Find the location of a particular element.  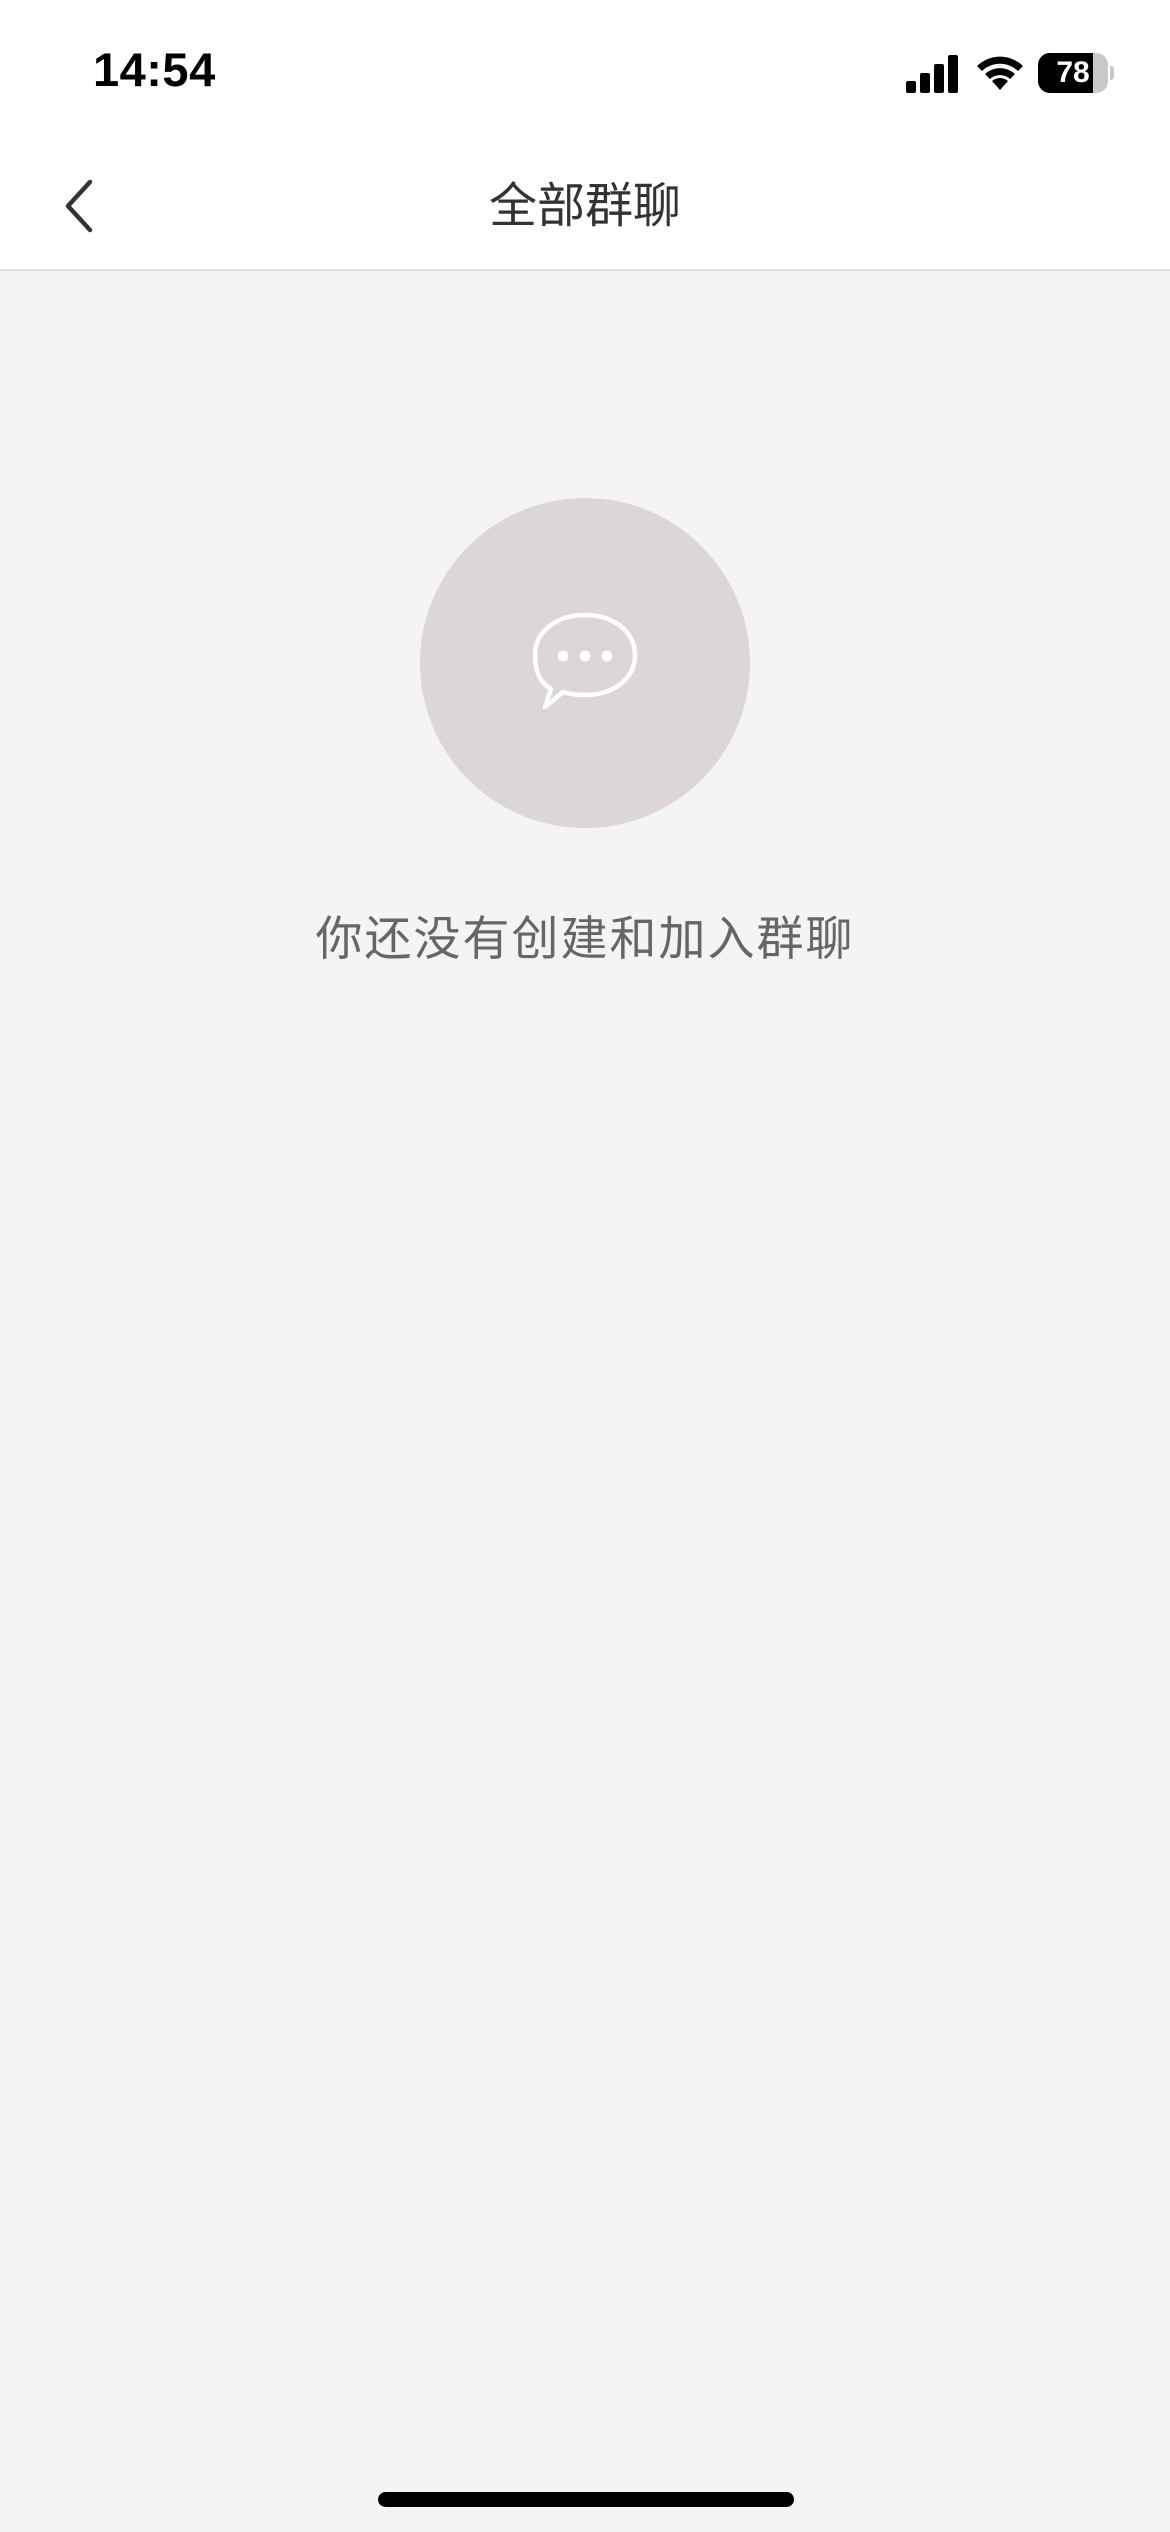

wifi-icon is located at coordinates (1000, 73).